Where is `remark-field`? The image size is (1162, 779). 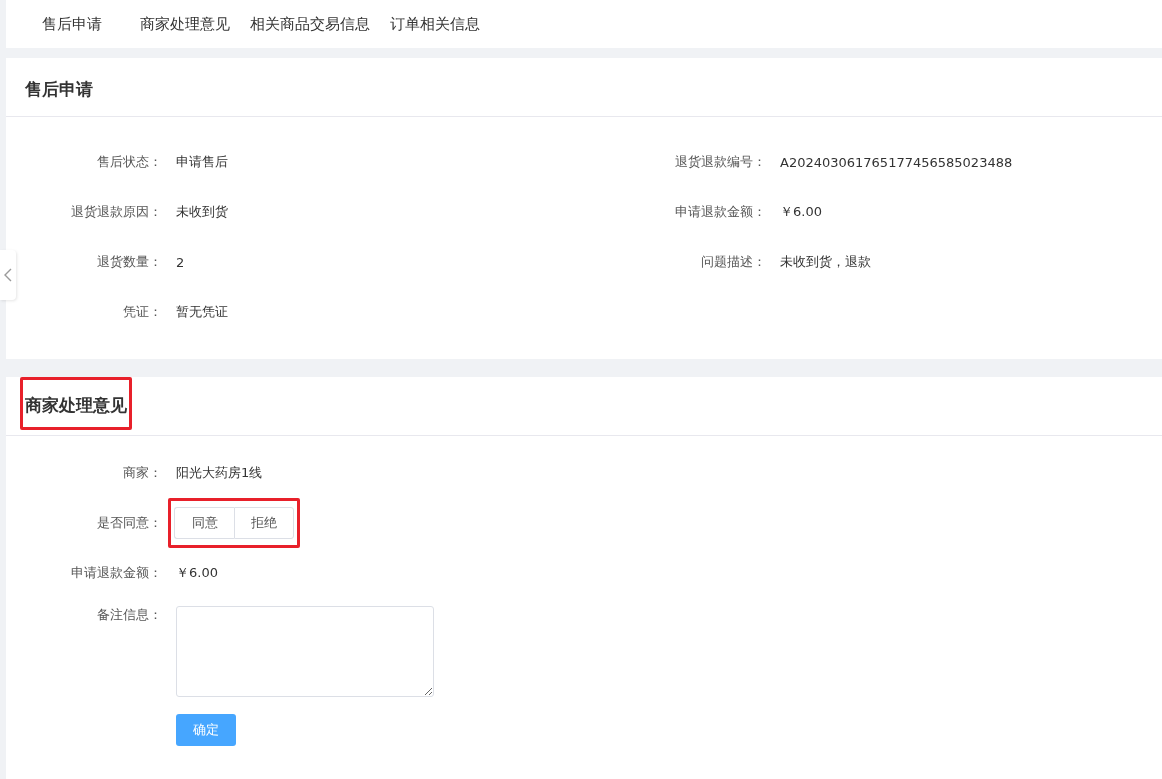 remark-field is located at coordinates (305, 651).